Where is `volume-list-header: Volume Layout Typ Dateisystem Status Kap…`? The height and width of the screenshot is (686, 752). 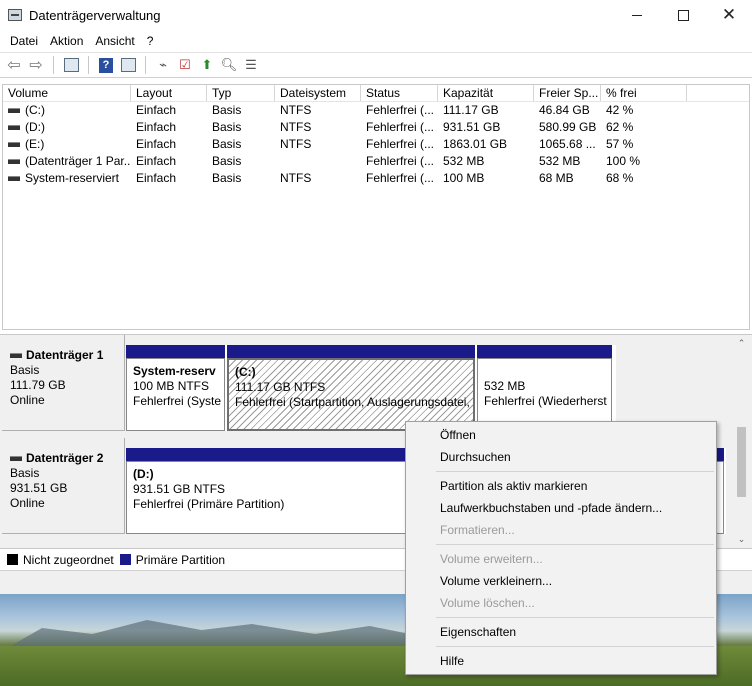 volume-list-header: Volume Layout Typ Dateisystem Status Kap… is located at coordinates (376, 93).